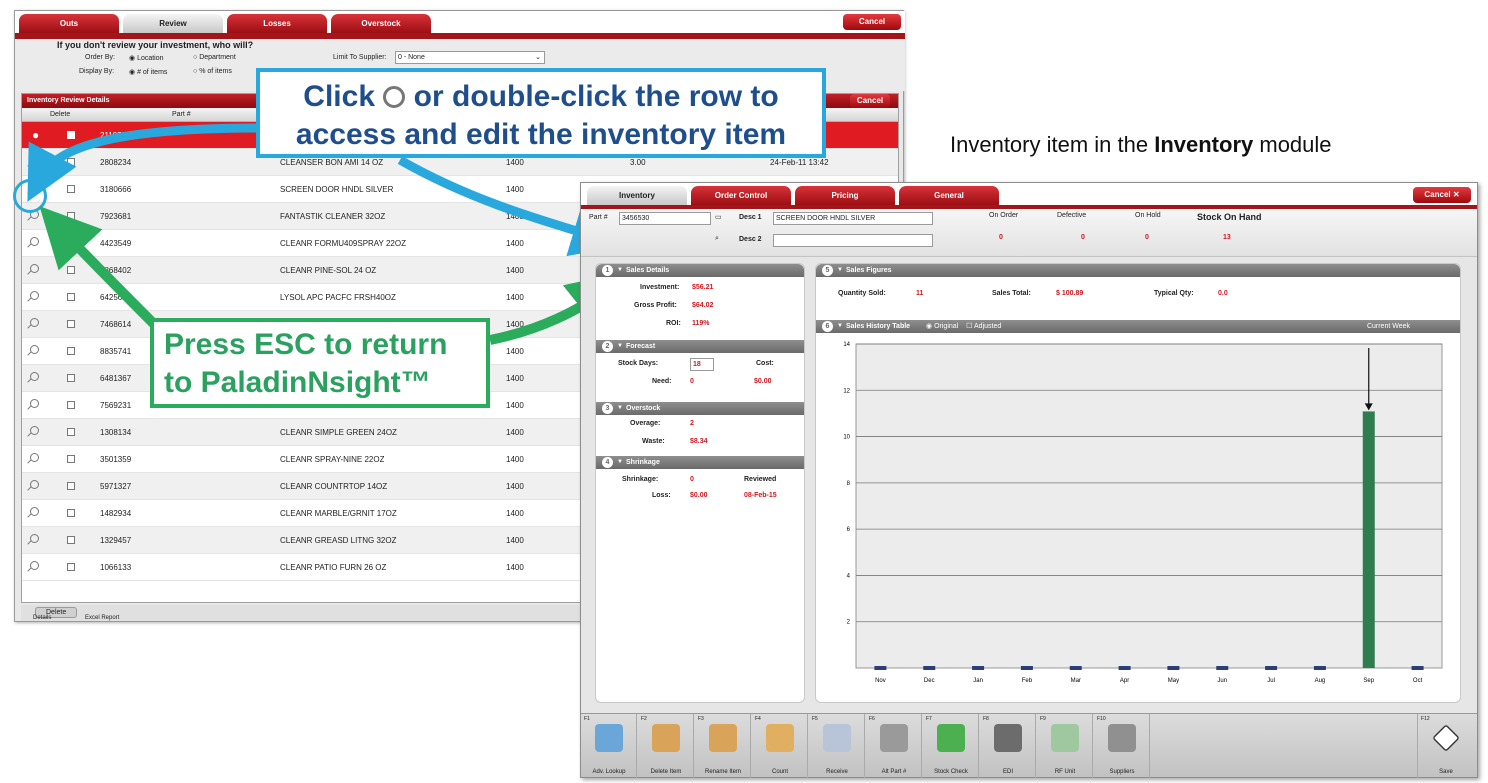 The width and height of the screenshot is (1488, 783). What do you see at coordinates (983, 326) in the screenshot?
I see `adjusted-radio: ☐ Adjusted` at bounding box center [983, 326].